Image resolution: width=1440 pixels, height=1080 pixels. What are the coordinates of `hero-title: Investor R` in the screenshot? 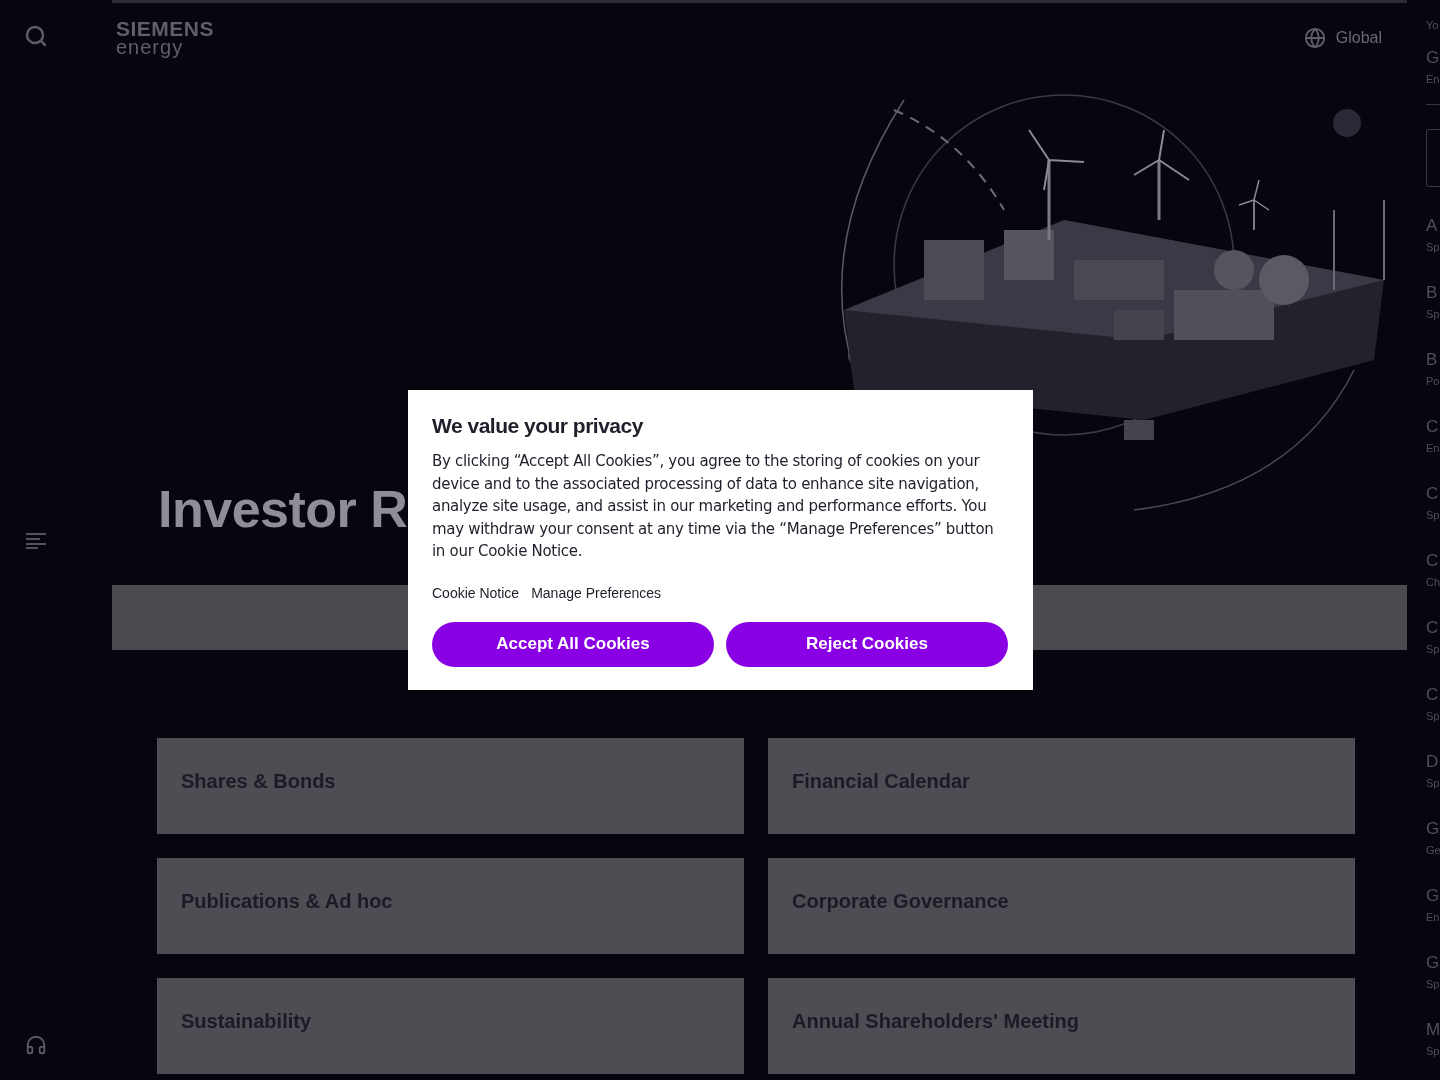 It's located at (283, 509).